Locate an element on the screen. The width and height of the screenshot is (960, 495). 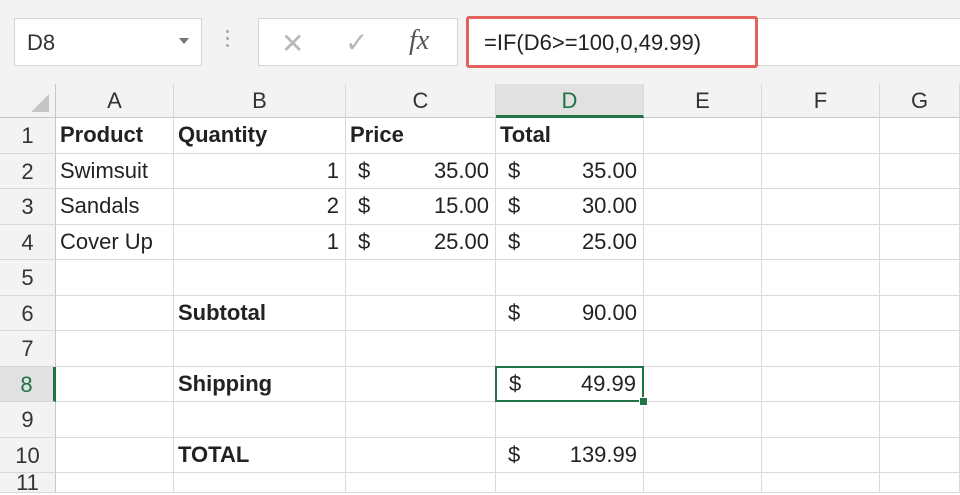
cell-d4: $25.00 is located at coordinates (570, 242).